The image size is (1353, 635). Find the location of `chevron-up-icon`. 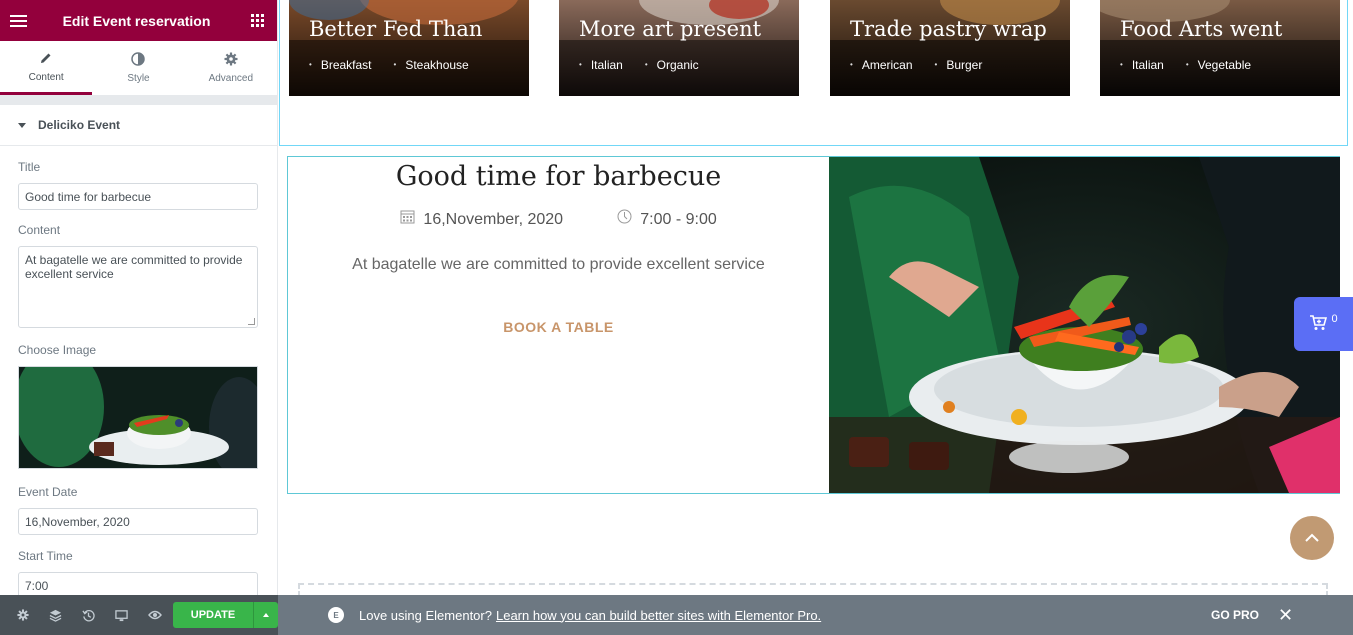

chevron-up-icon is located at coordinates (1312, 538).